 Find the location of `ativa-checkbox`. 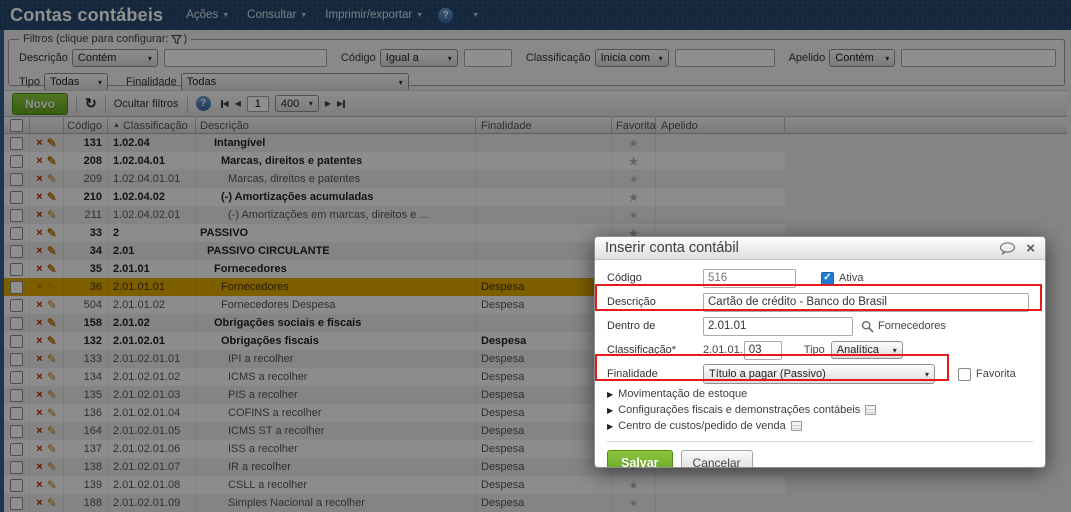

ativa-checkbox is located at coordinates (827, 278).